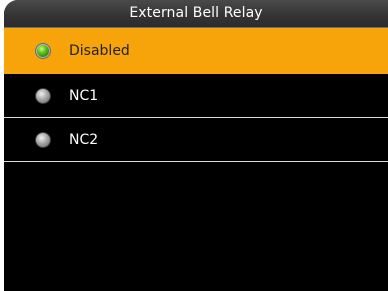 This screenshot has height=291, width=388. Describe the element at coordinates (84, 139) in the screenshot. I see `option-label: NC2` at that location.